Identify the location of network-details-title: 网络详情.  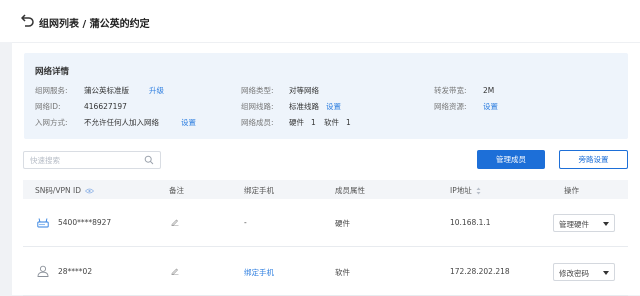
(52, 72).